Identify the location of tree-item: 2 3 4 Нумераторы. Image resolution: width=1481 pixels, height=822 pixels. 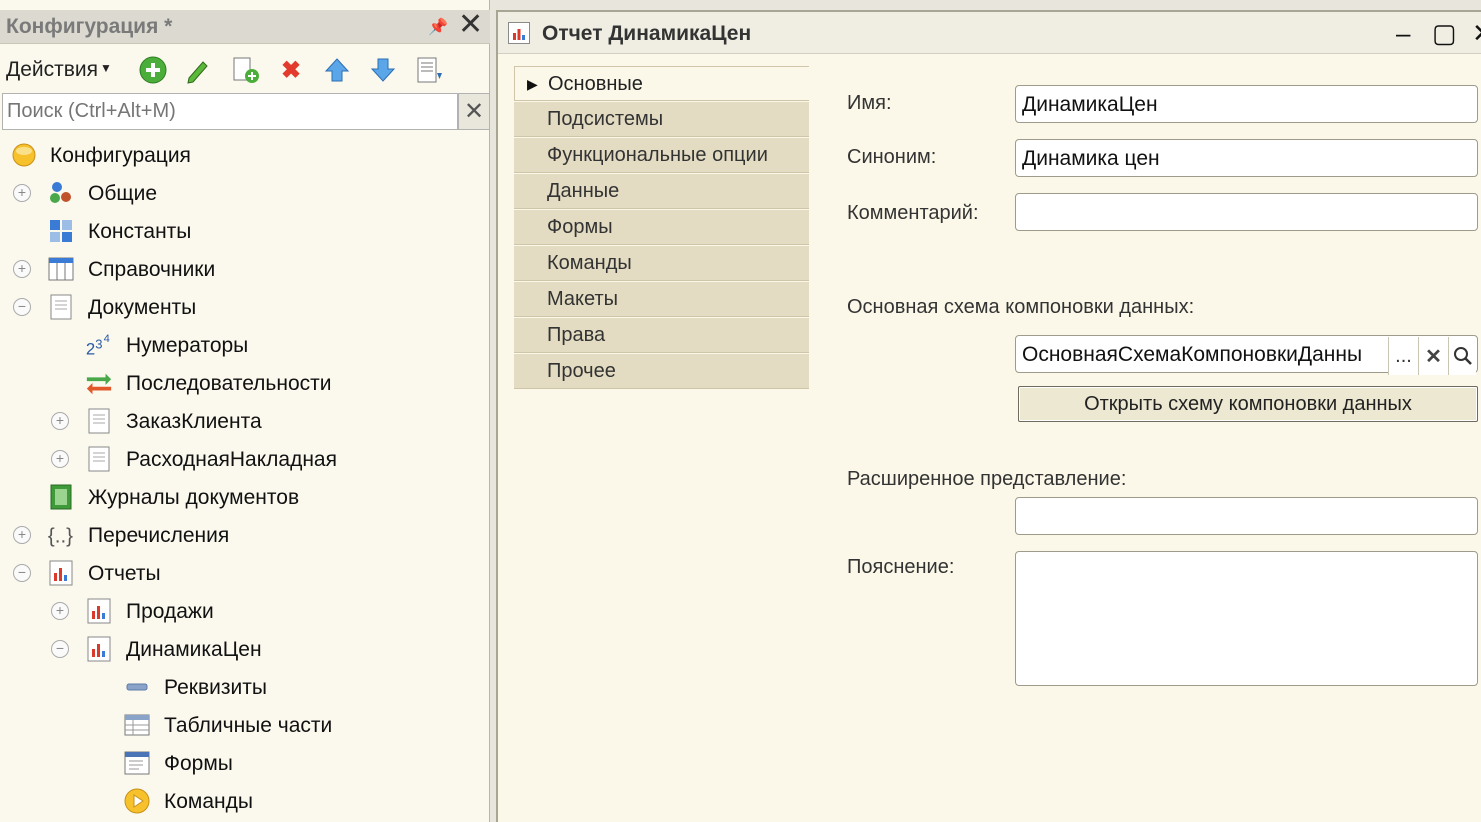
(245, 345).